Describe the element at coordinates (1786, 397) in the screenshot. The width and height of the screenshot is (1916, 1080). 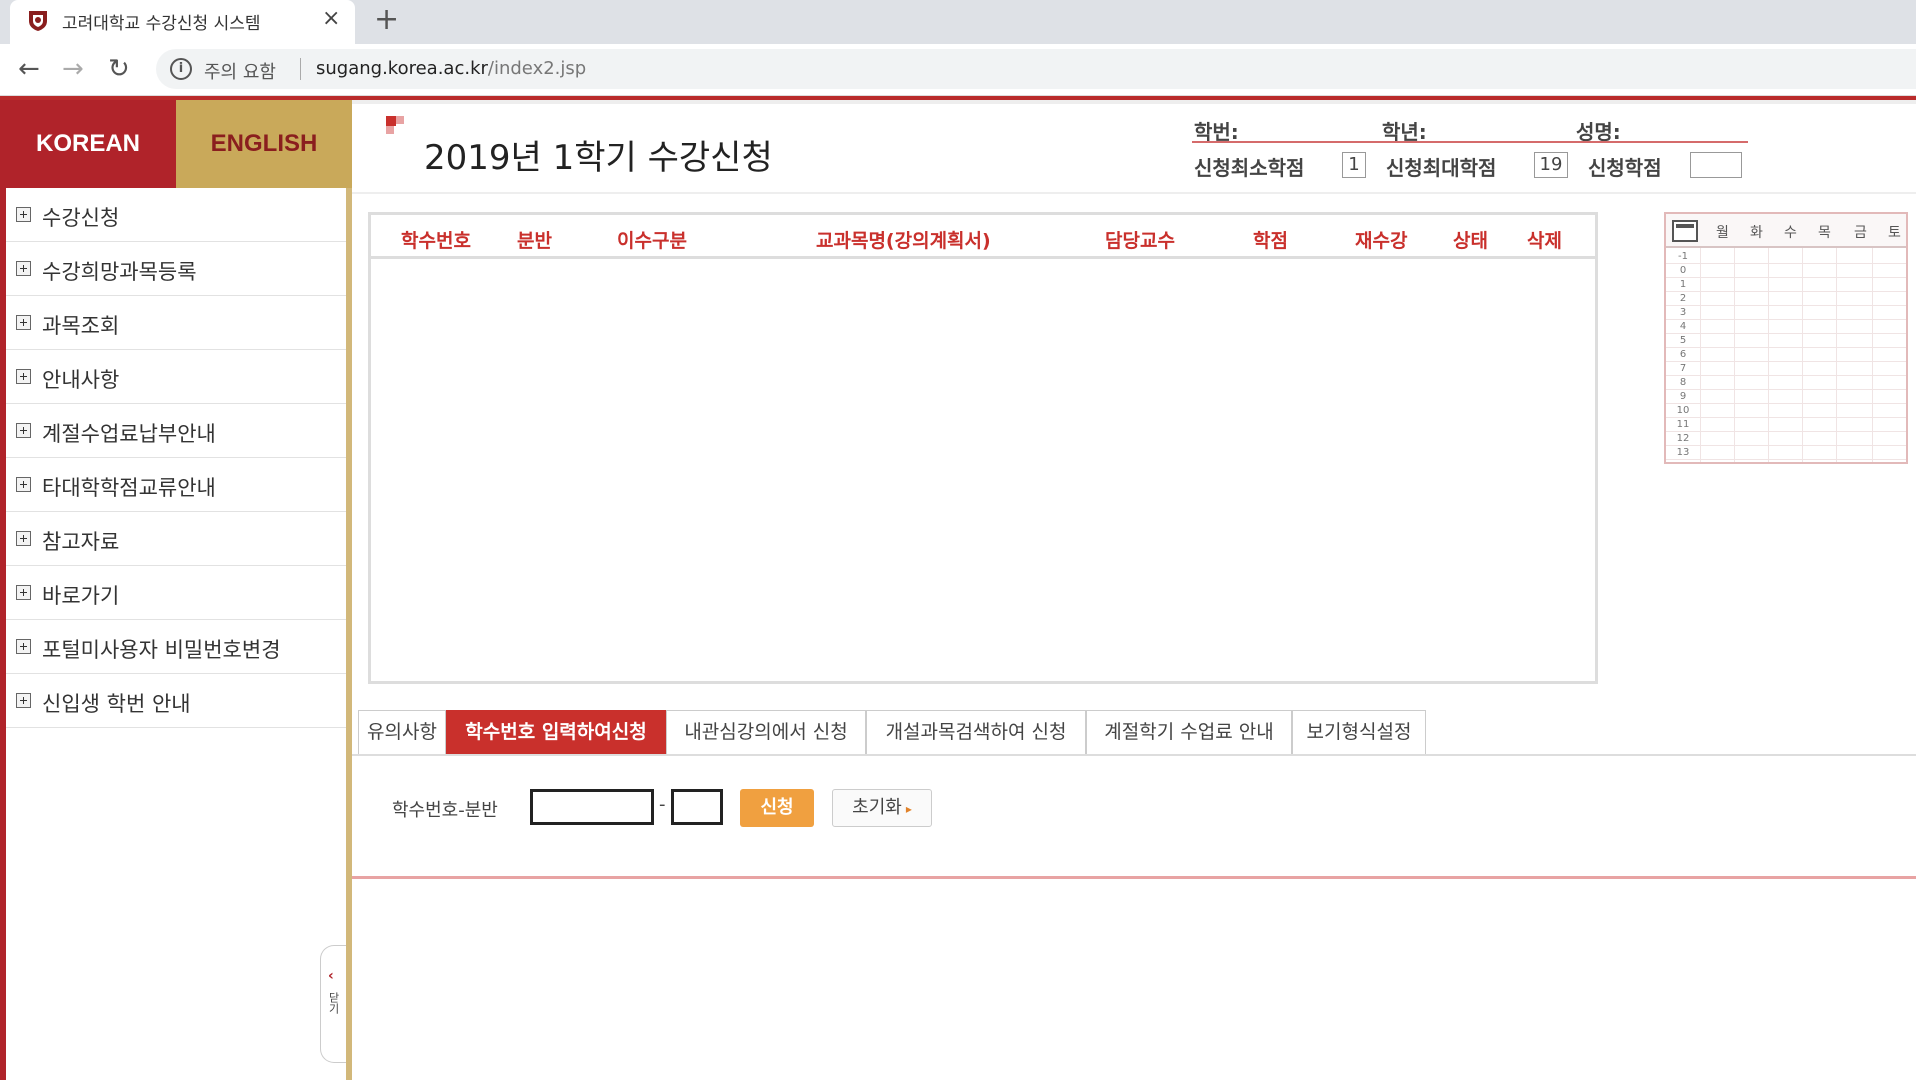
I see `timetable-row: 9` at that location.